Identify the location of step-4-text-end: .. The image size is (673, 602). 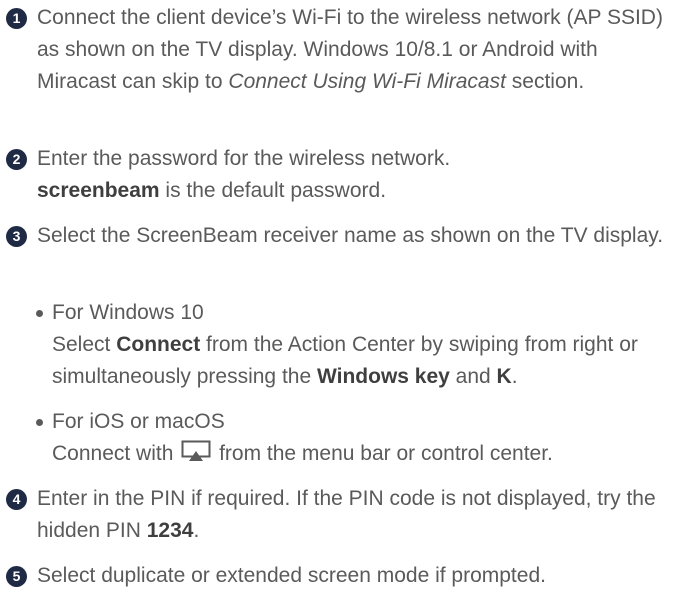
(196, 530).